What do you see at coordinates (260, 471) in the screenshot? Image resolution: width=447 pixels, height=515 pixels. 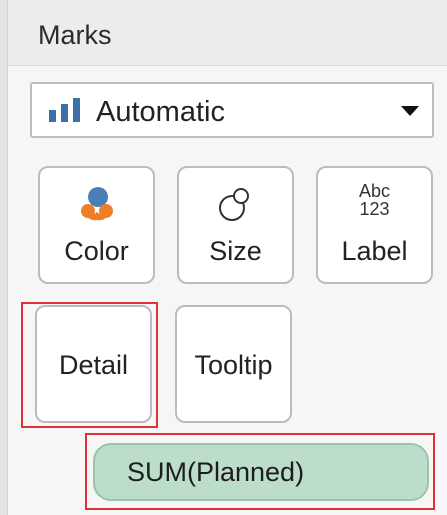 I see `pill-highlight-box` at bounding box center [260, 471].